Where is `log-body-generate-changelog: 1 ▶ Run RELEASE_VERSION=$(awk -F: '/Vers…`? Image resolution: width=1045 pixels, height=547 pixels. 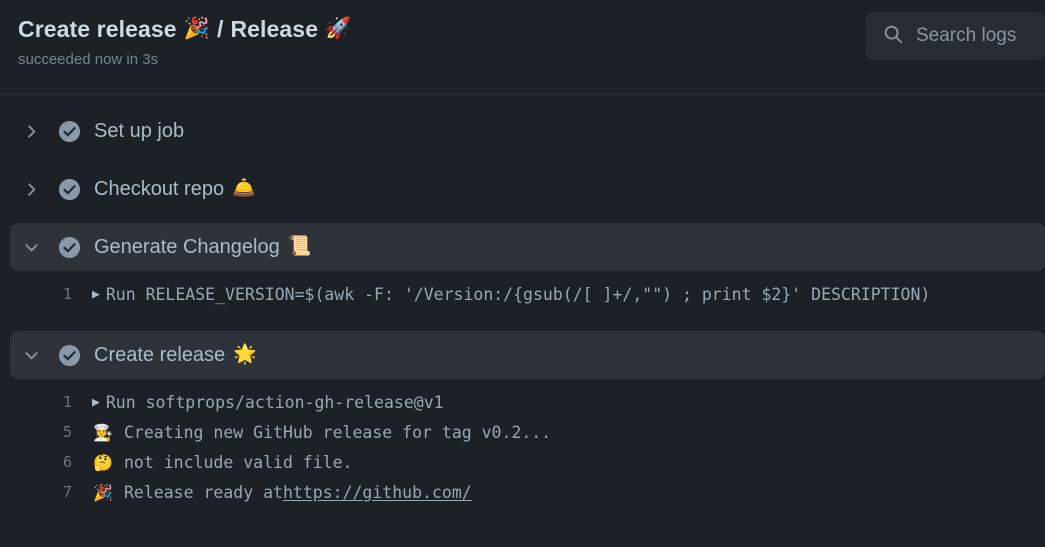
log-body-generate-changelog: 1 ▶ Run RELEASE_VERSION=$(awk -F: '/Vers… is located at coordinates (522, 293).